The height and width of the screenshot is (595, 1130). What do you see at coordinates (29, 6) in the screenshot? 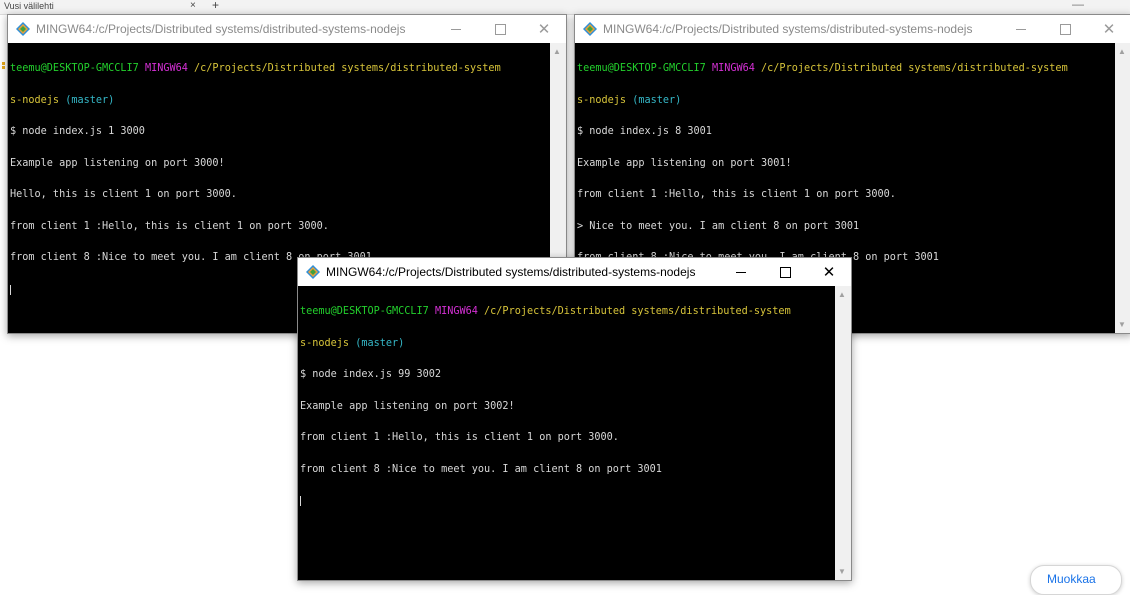
I see `browser-tab-label: Vusi välilehti` at bounding box center [29, 6].